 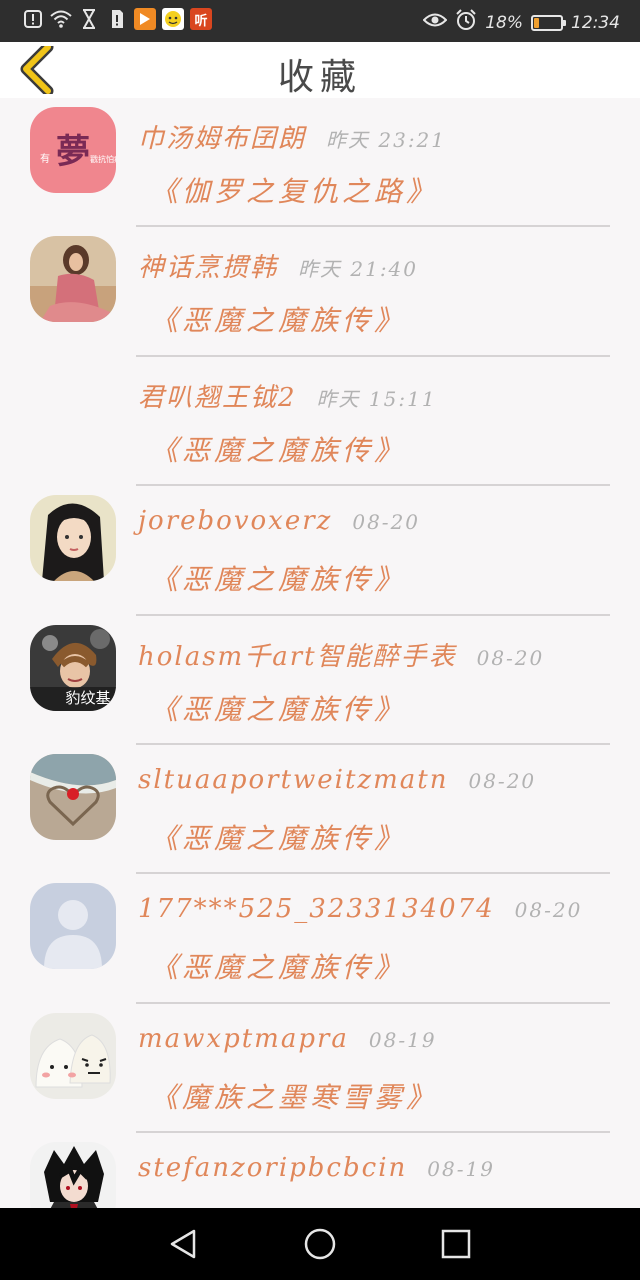 I want to click on item-header: 177***525_3233134074 08-20, so click(x=360, y=909).